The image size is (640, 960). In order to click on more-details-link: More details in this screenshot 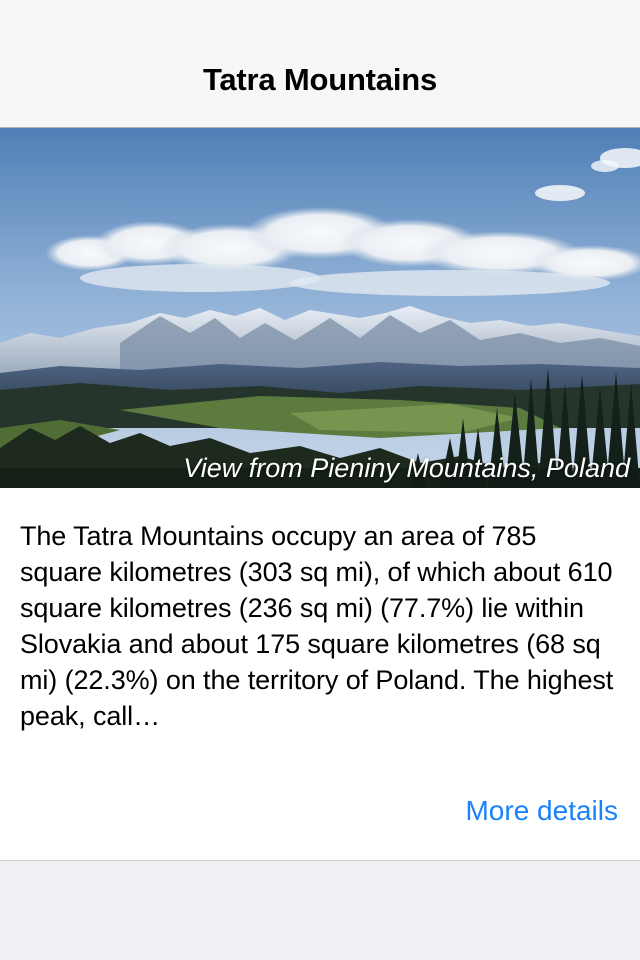, I will do `click(541, 811)`.